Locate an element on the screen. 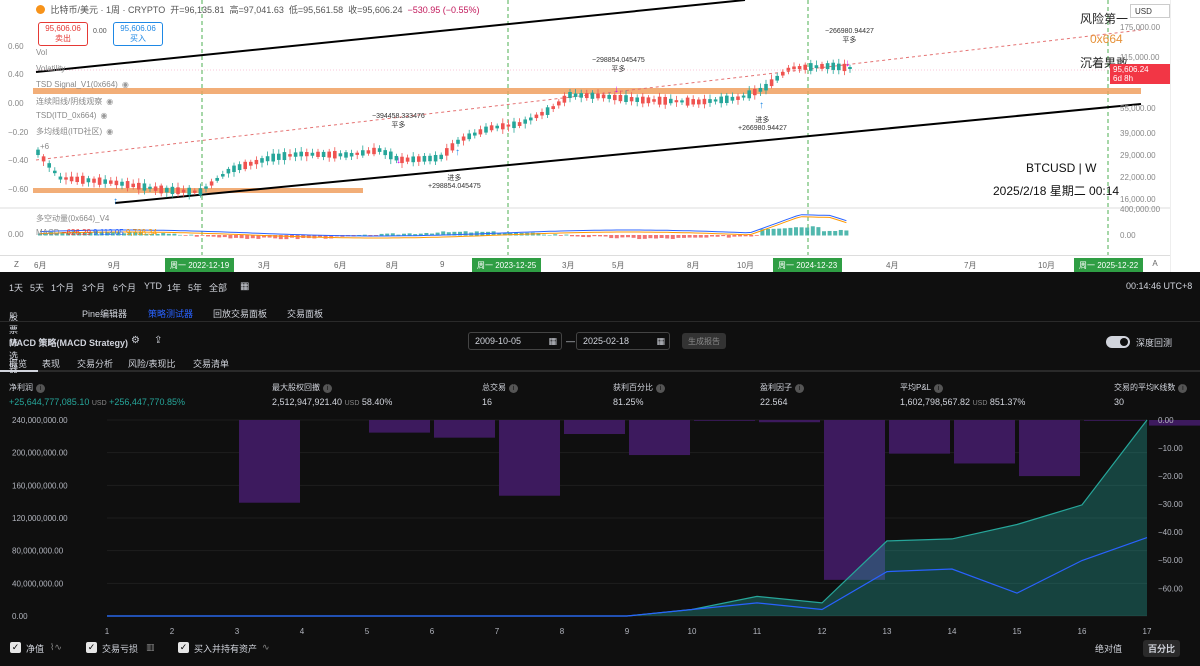 The width and height of the screenshot is (1200, 666). y-right-tick: 0.00 is located at coordinates (1166, 420).